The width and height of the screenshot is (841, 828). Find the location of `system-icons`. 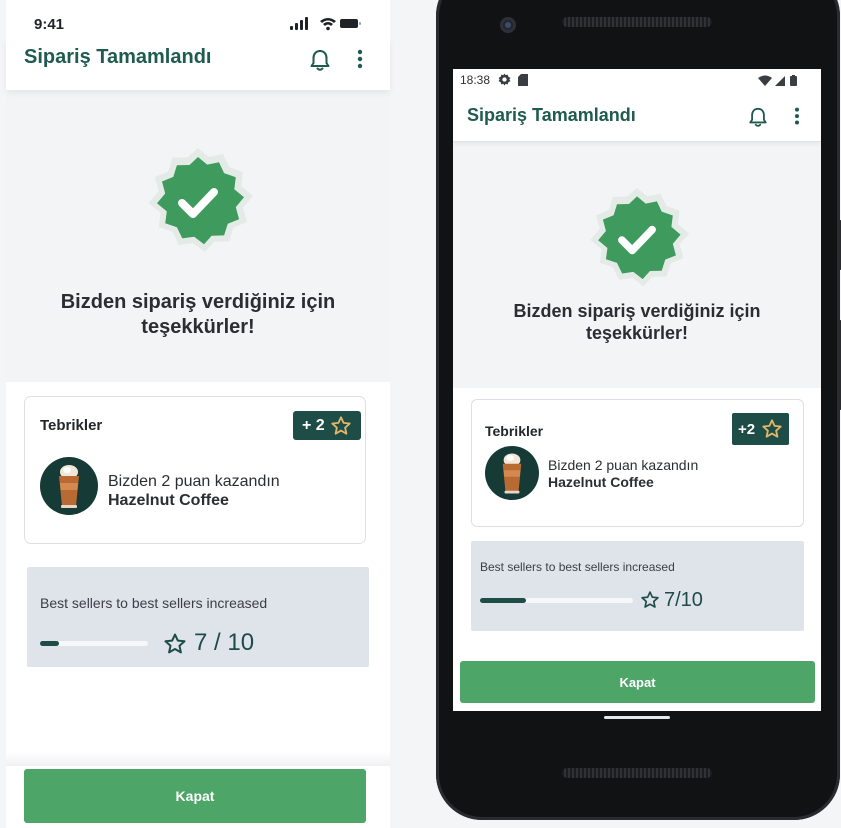

system-icons is located at coordinates (779, 83).